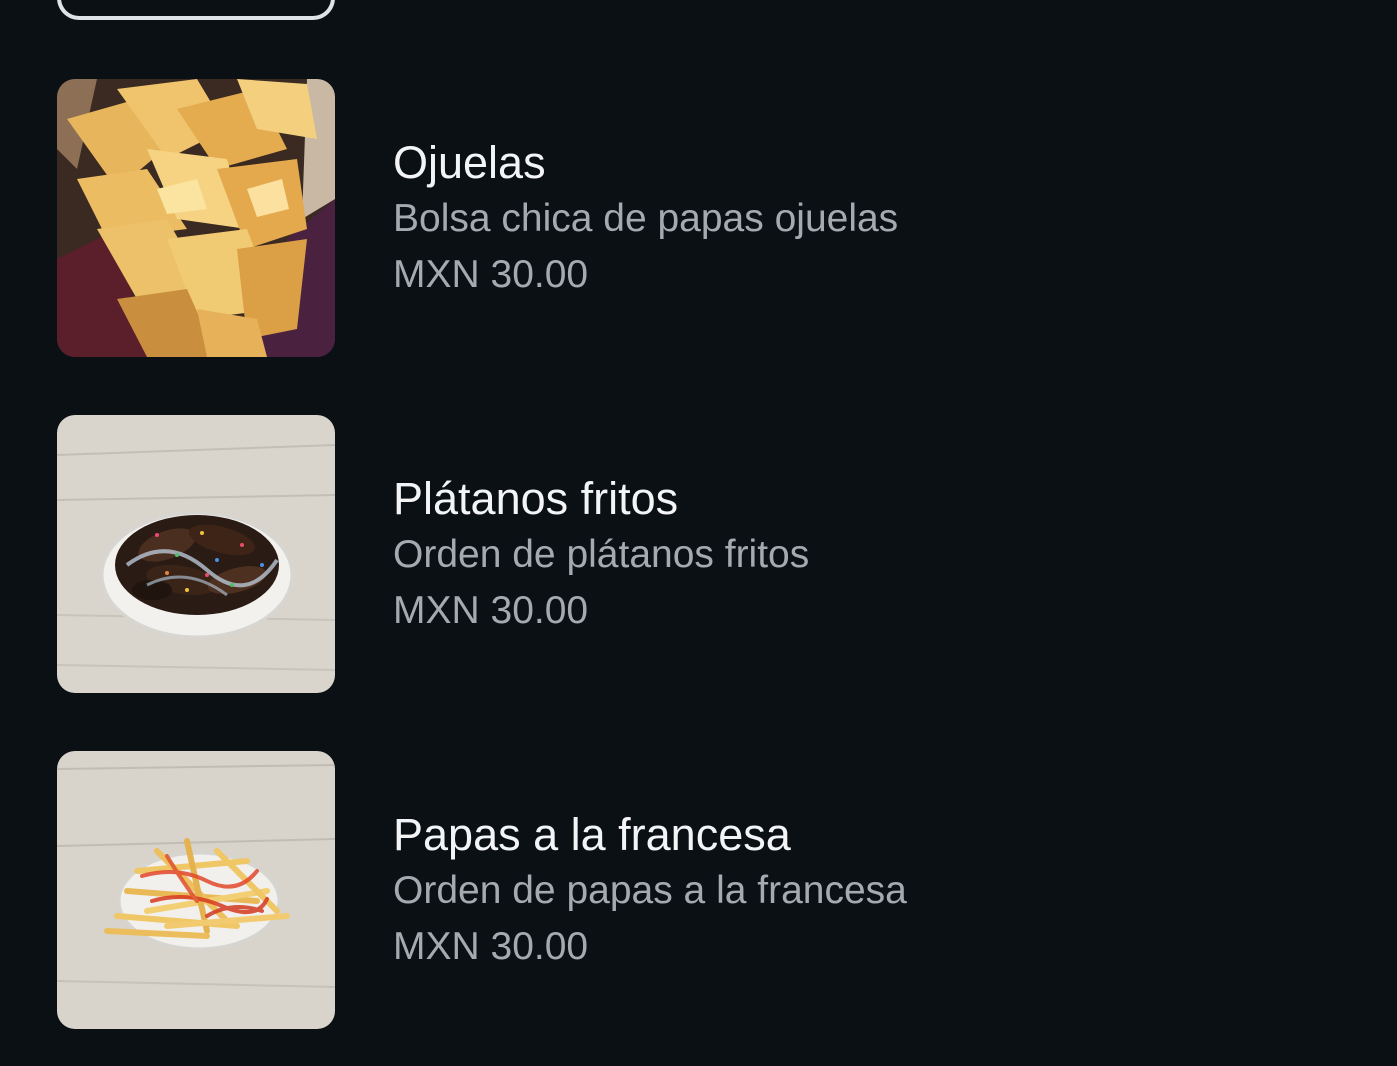  What do you see at coordinates (601, 554) in the screenshot?
I see `item-description: Orden de plátanos fritos` at bounding box center [601, 554].